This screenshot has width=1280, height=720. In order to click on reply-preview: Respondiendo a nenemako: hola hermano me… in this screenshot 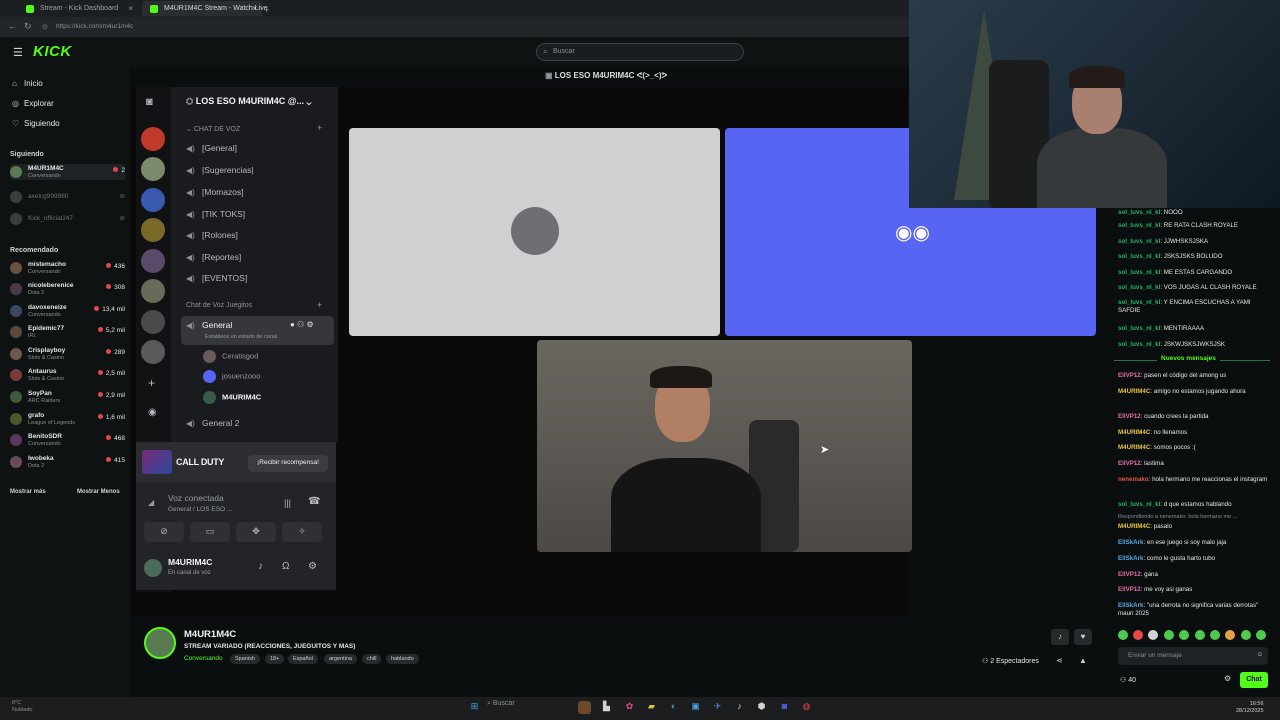, I will do `click(1193, 518)`.